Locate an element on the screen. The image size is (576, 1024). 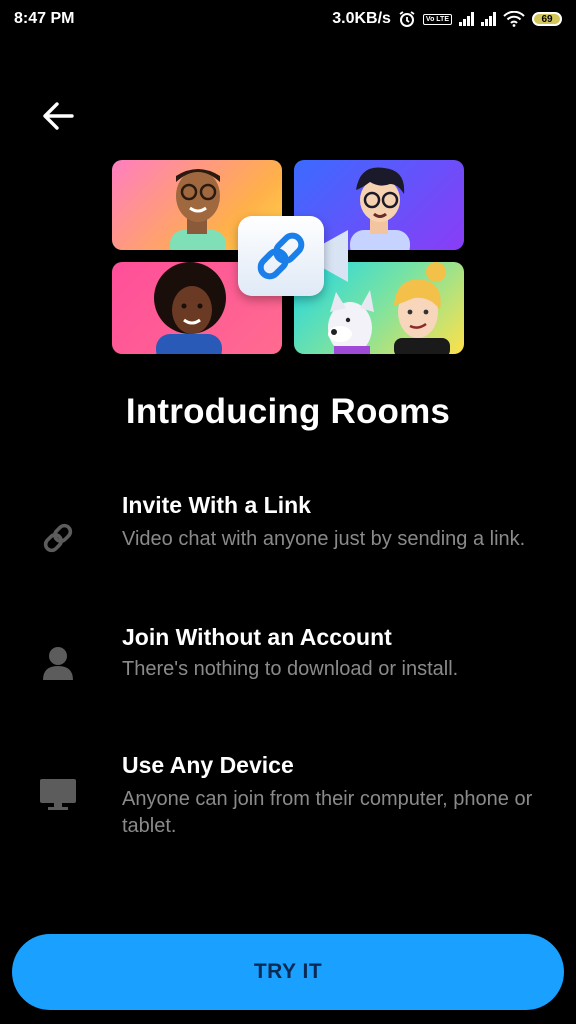
try-it-button: TRY IT is located at coordinates (288, 972).